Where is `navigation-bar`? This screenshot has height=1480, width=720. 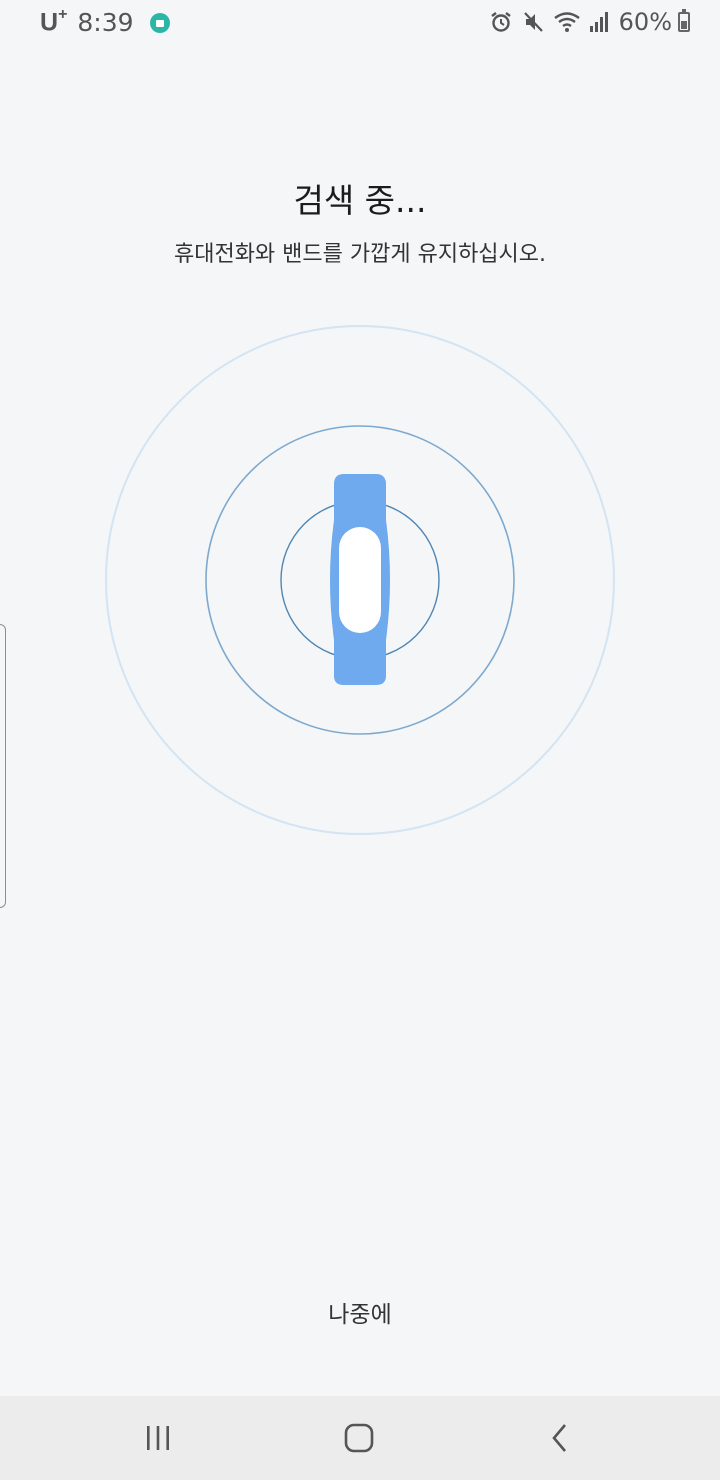
navigation-bar is located at coordinates (360, 1438).